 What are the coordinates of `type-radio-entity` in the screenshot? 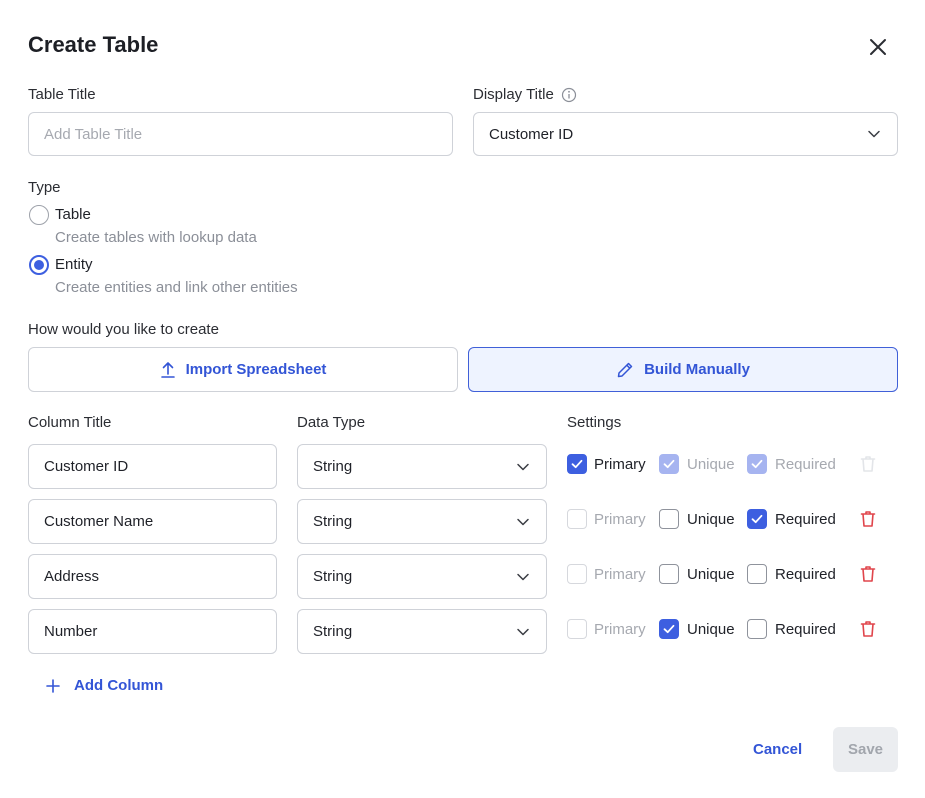 It's located at (39, 265).